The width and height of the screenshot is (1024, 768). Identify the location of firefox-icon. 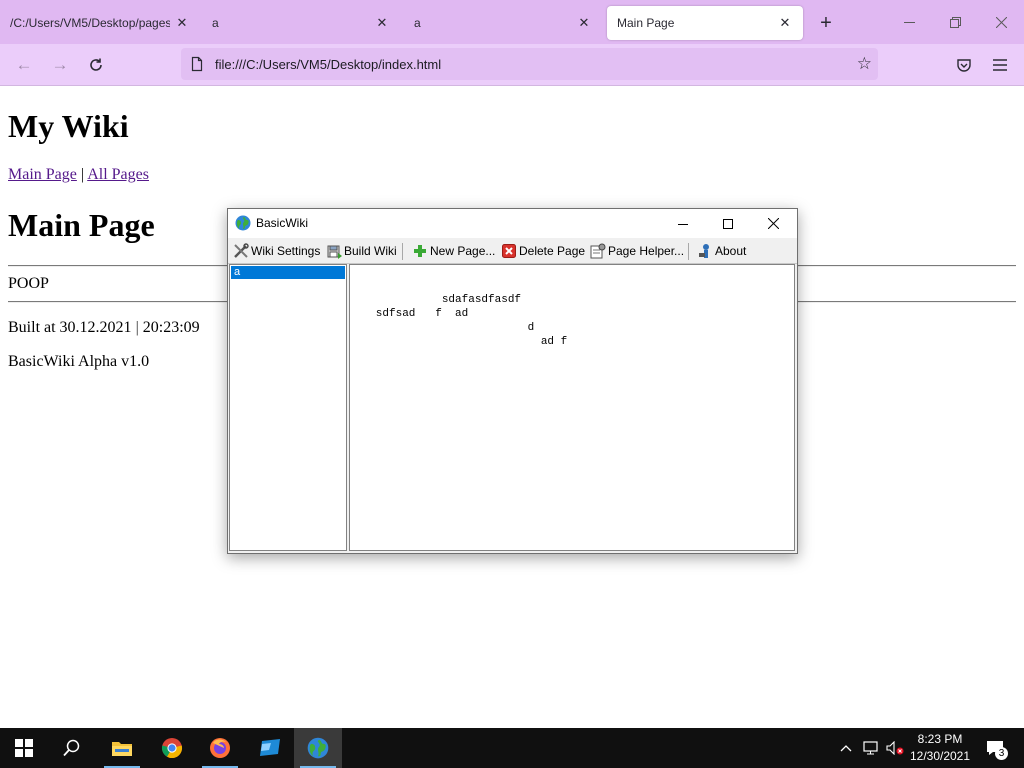
(220, 748).